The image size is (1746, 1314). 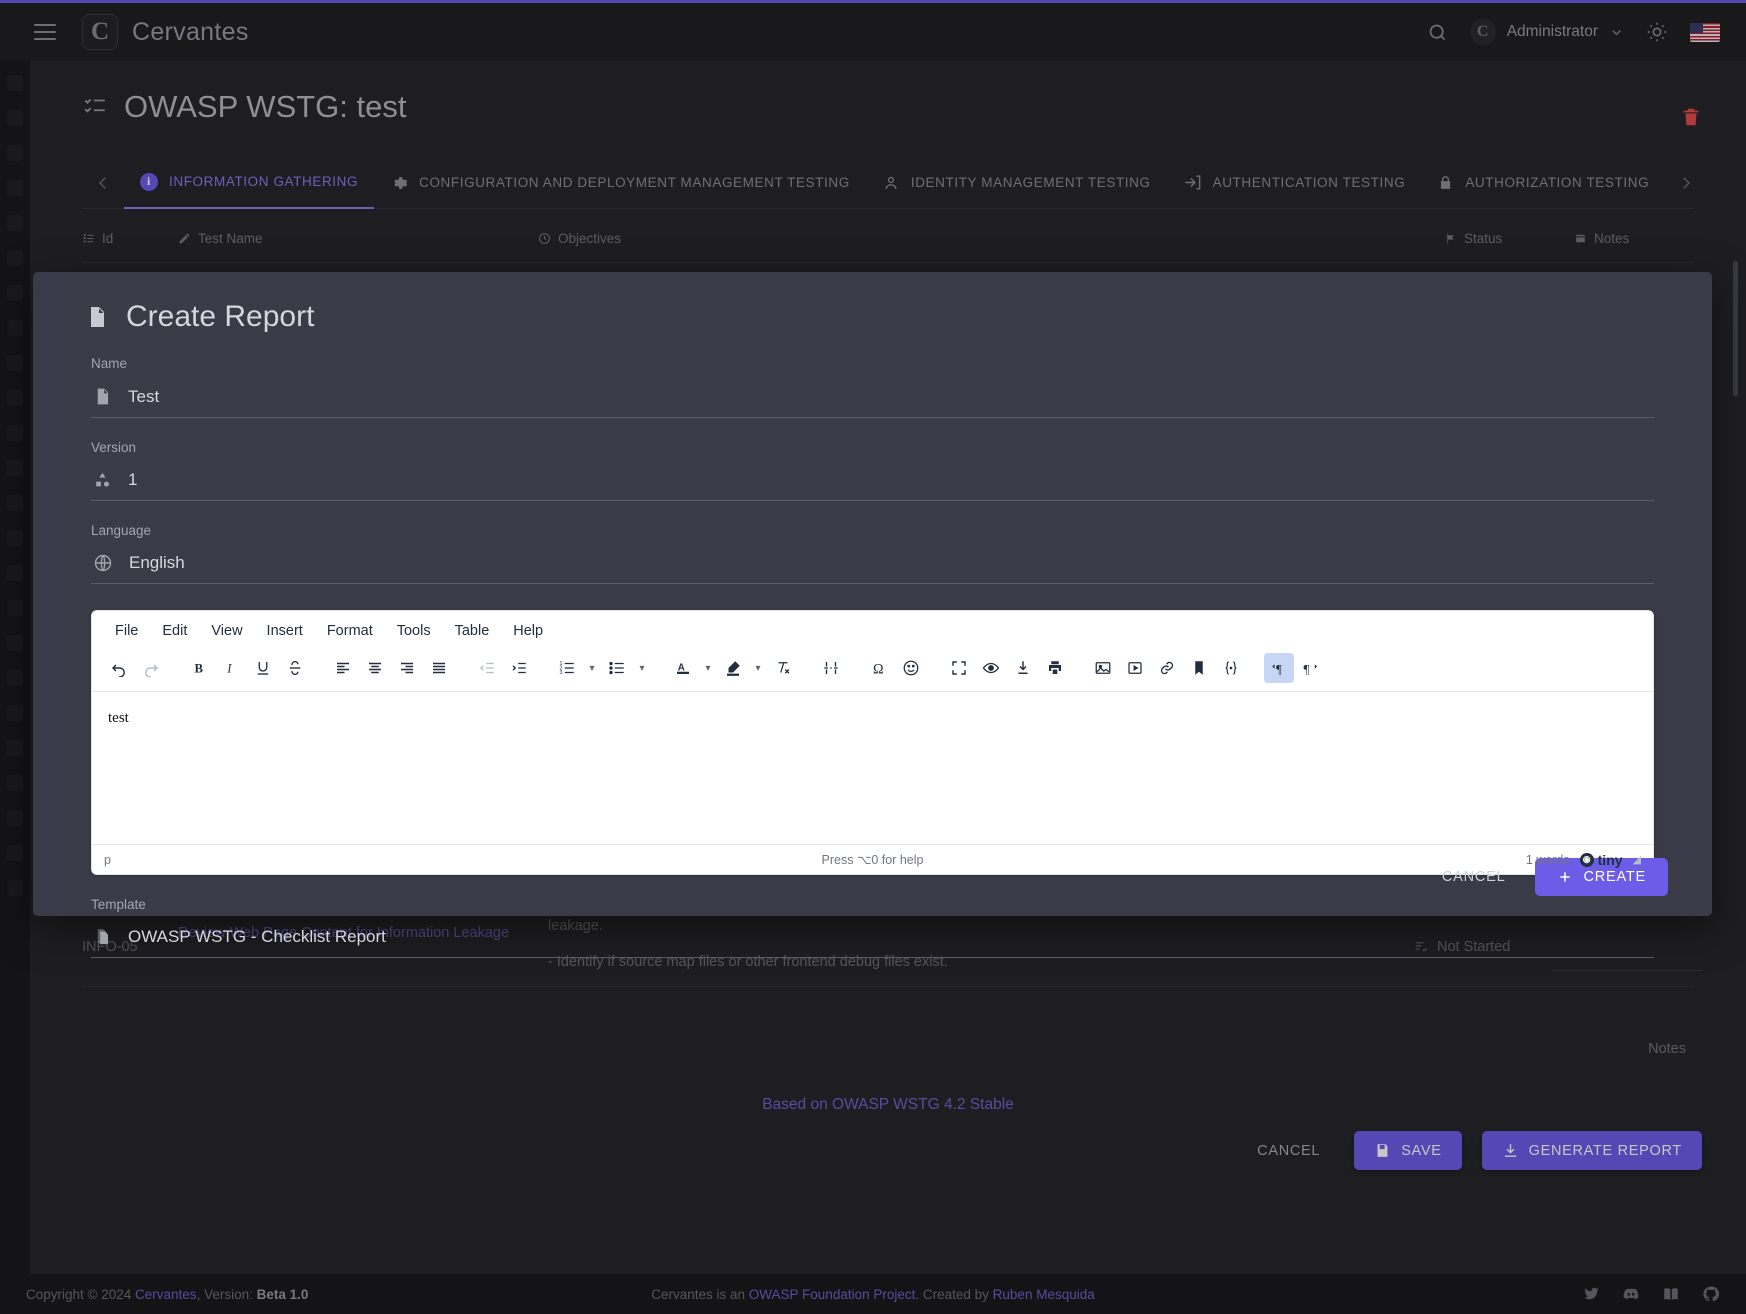 What do you see at coordinates (121, 530) in the screenshot?
I see `field-label: Language` at bounding box center [121, 530].